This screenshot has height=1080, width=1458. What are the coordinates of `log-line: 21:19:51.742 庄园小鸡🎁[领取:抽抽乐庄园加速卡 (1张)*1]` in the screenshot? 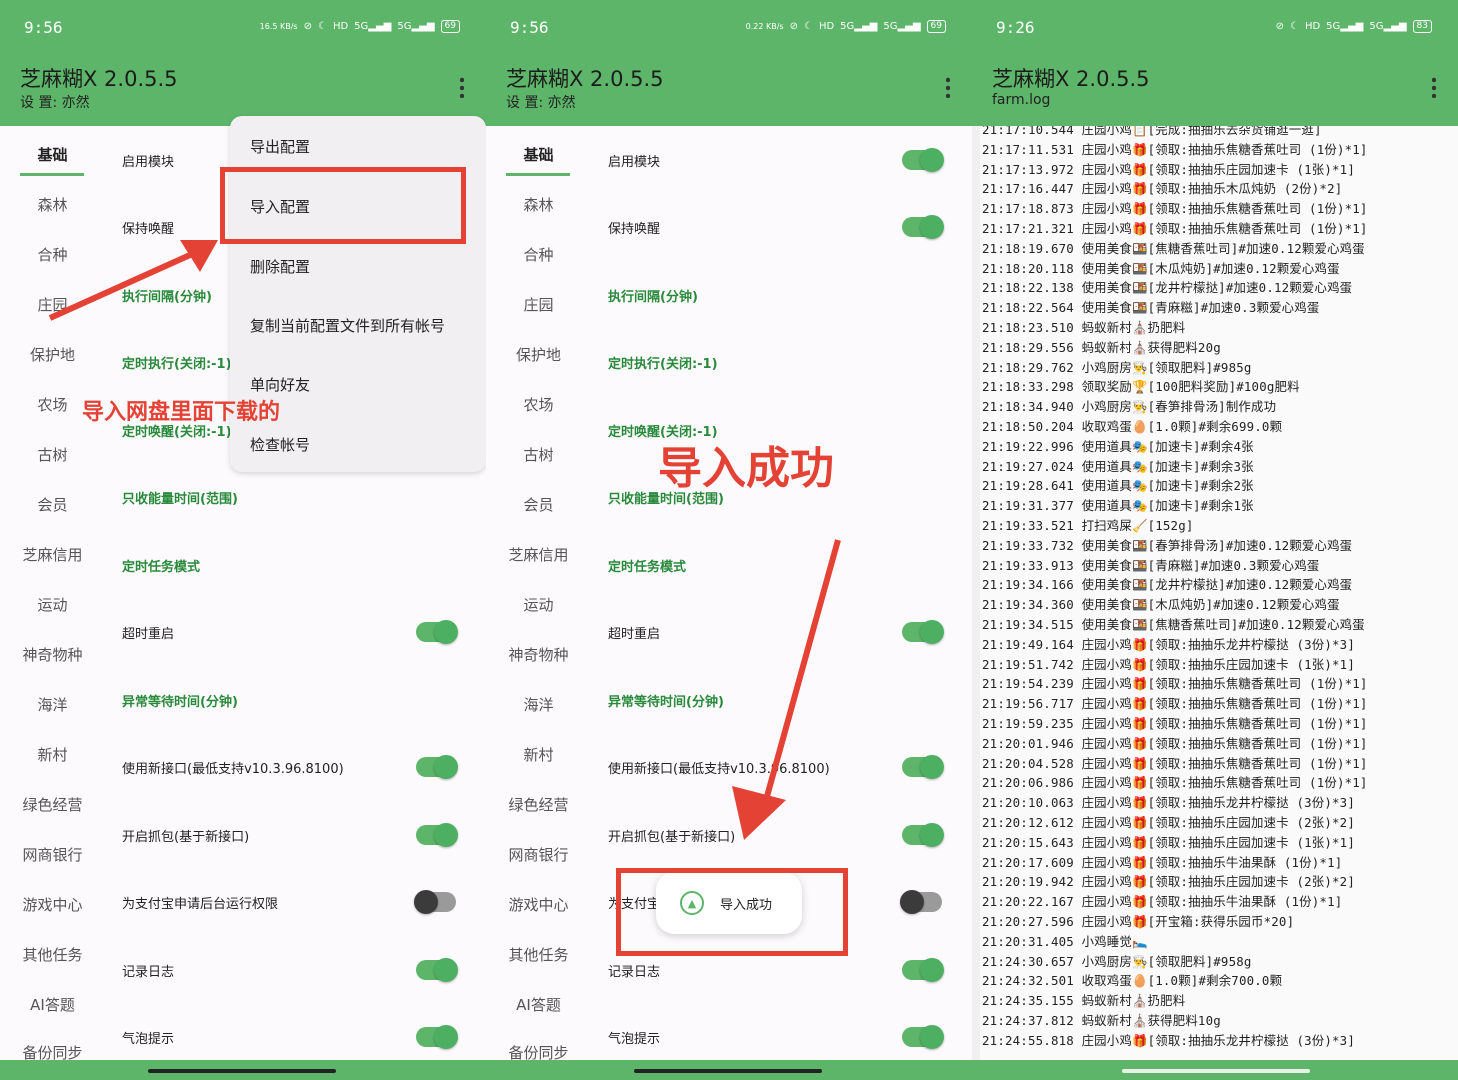 It's located at (1169, 664).